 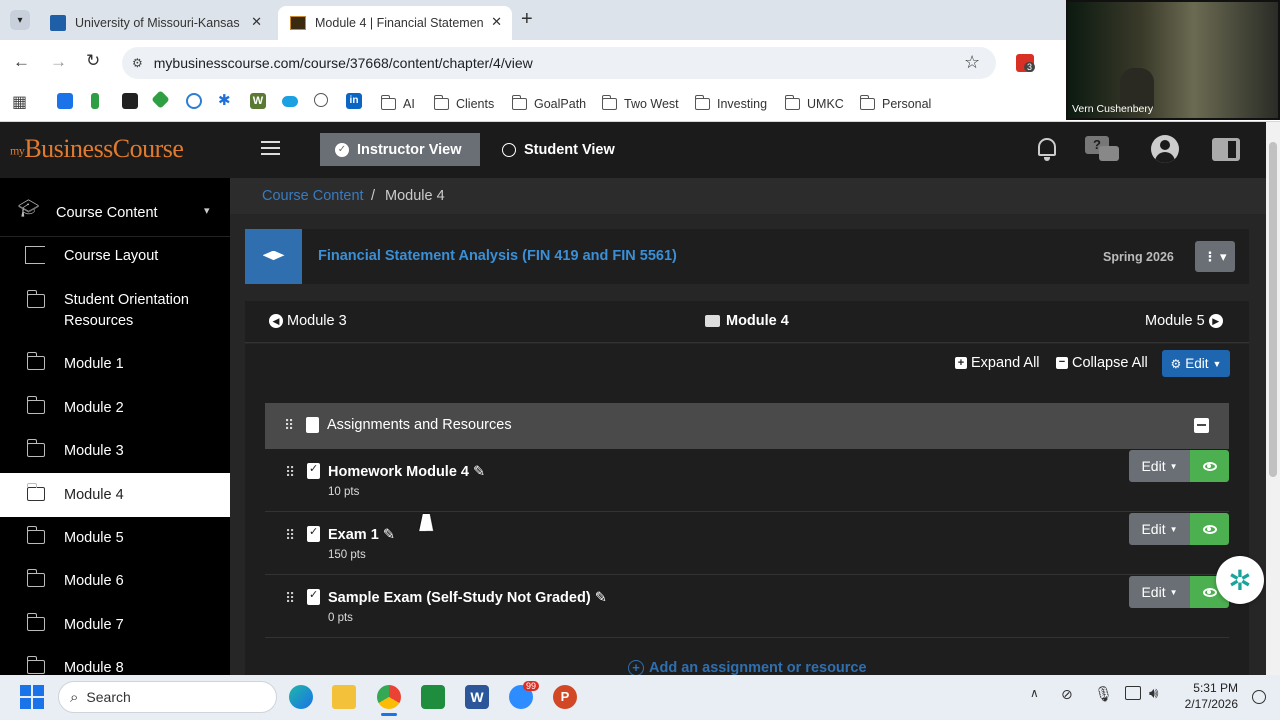 I want to click on bookmark-two-west: Two West, so click(x=640, y=104).